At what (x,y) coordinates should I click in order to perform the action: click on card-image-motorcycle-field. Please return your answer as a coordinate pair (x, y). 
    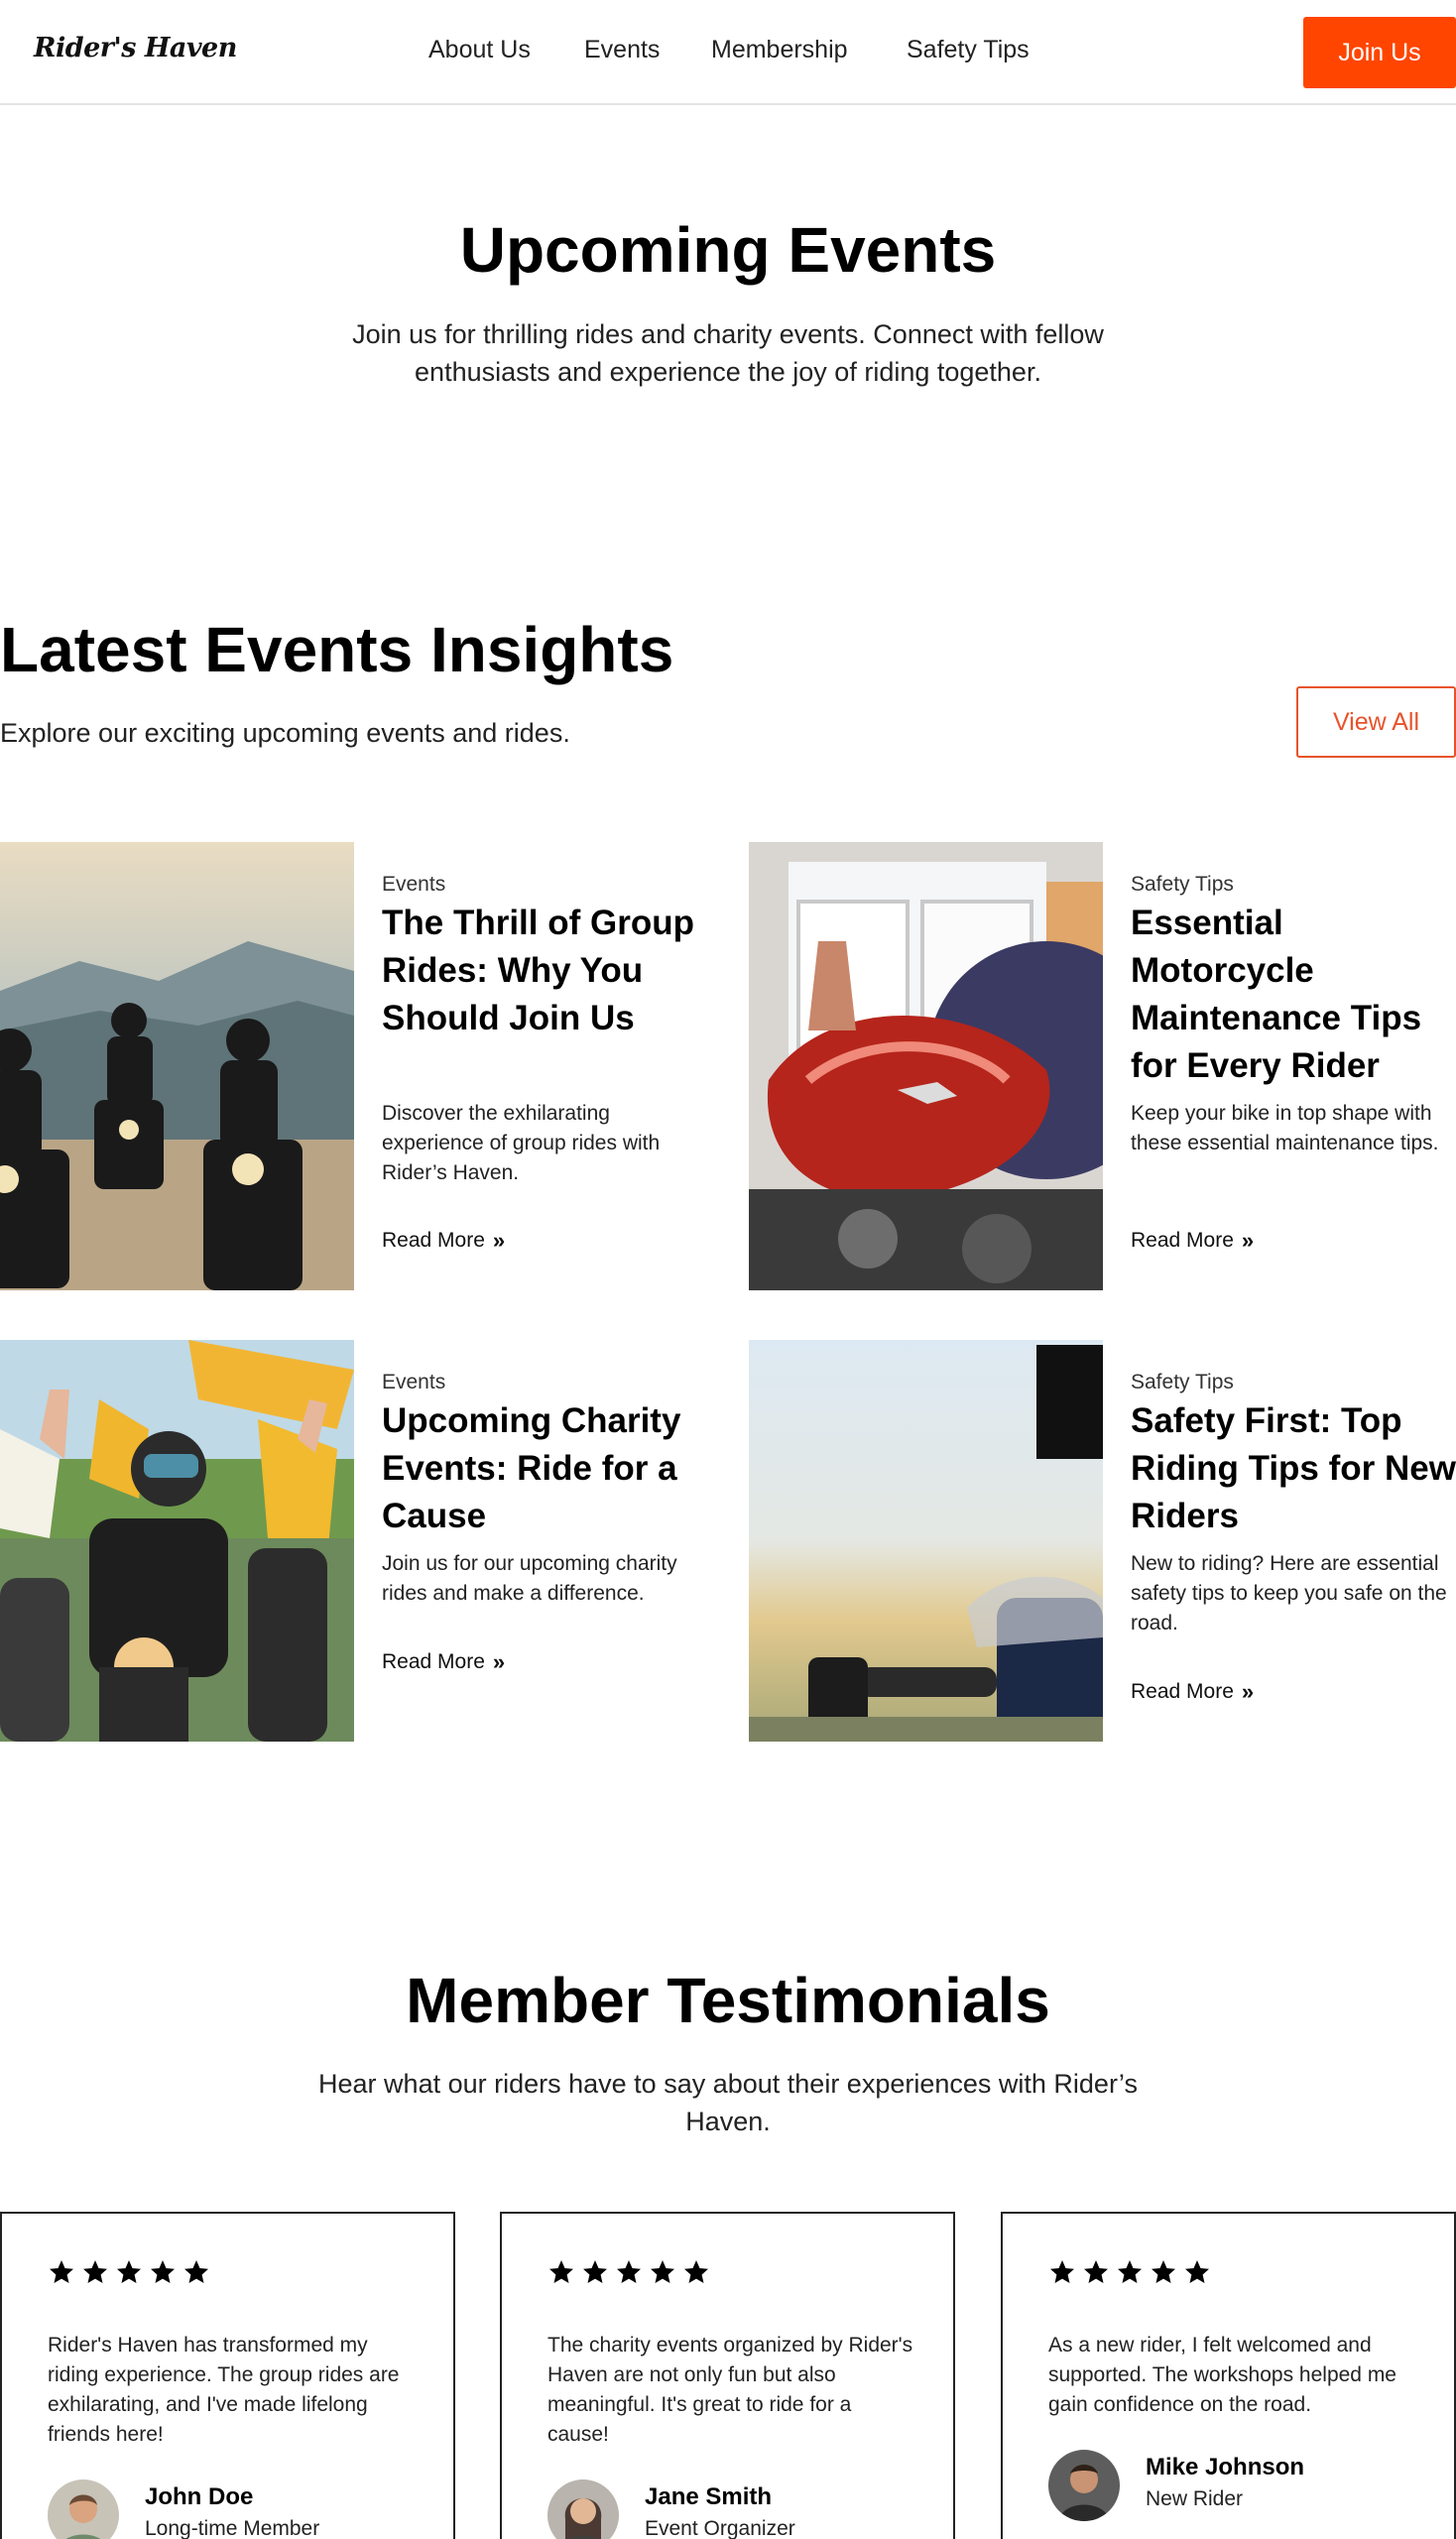
    Looking at the image, I should click on (926, 1541).